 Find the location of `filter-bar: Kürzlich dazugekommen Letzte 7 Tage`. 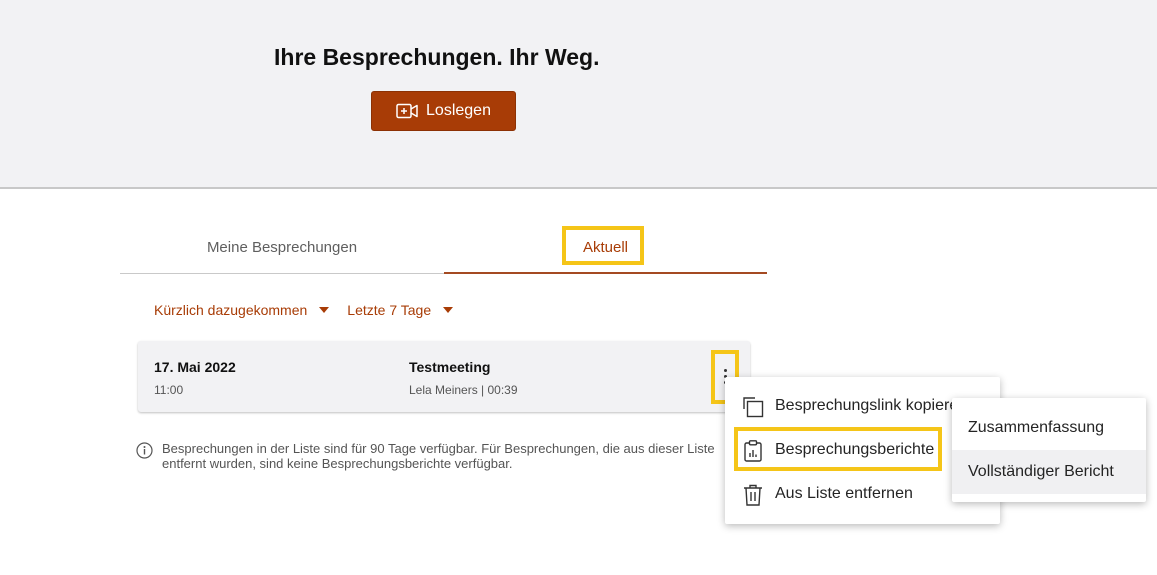

filter-bar: Kürzlich dazugekommen Letzte 7 Tage is located at coordinates (304, 310).